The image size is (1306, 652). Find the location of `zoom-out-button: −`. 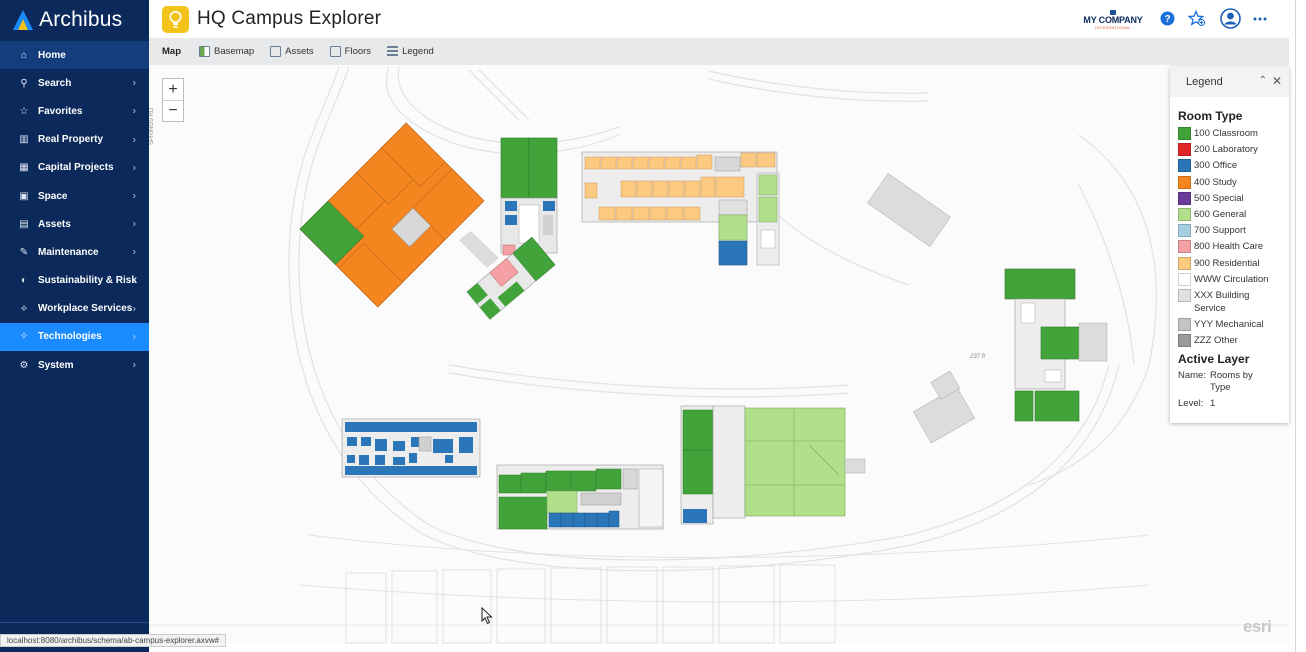

zoom-out-button: − is located at coordinates (173, 110).